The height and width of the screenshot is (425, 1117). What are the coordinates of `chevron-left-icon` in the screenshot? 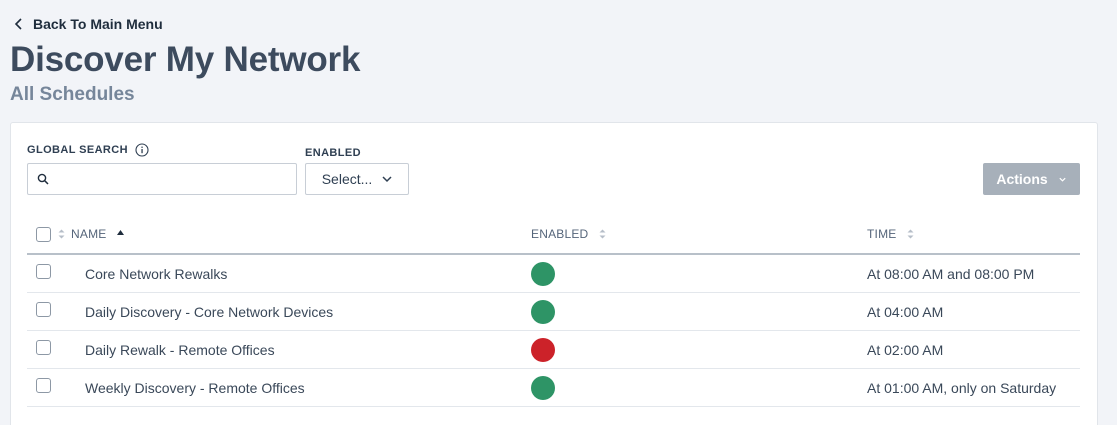 It's located at (18, 24).